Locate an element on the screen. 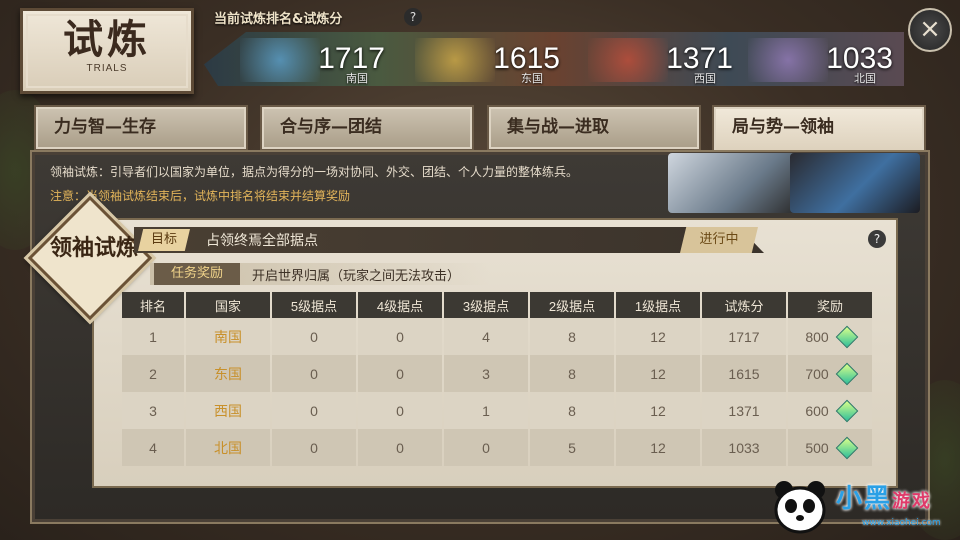 The image size is (960, 540). column-header: 排名 is located at coordinates (153, 305).